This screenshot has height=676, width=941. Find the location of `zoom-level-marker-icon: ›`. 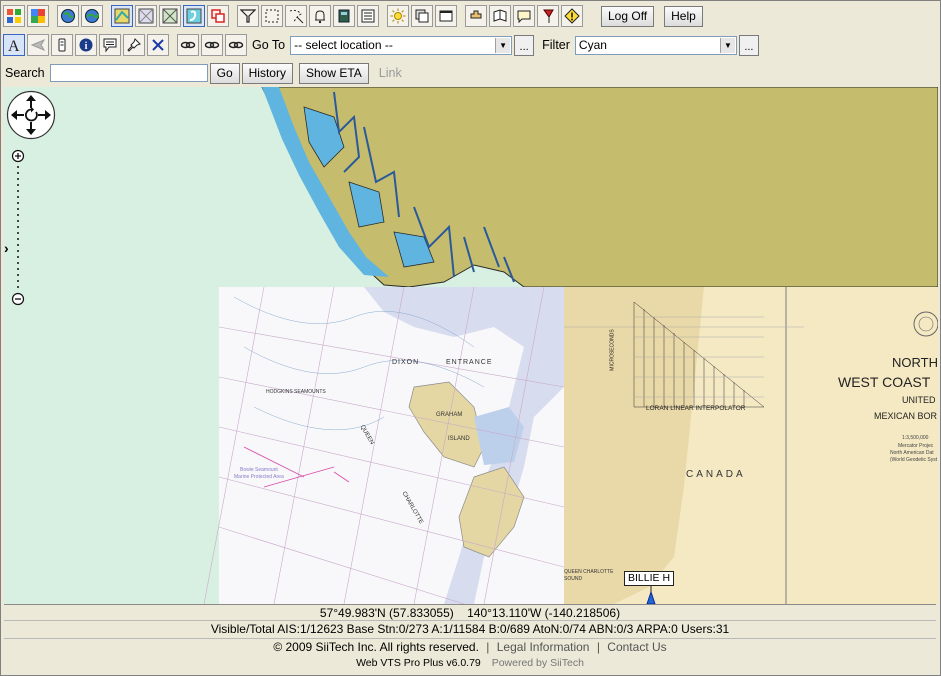

zoom-level-marker-icon: › is located at coordinates (6, 248).